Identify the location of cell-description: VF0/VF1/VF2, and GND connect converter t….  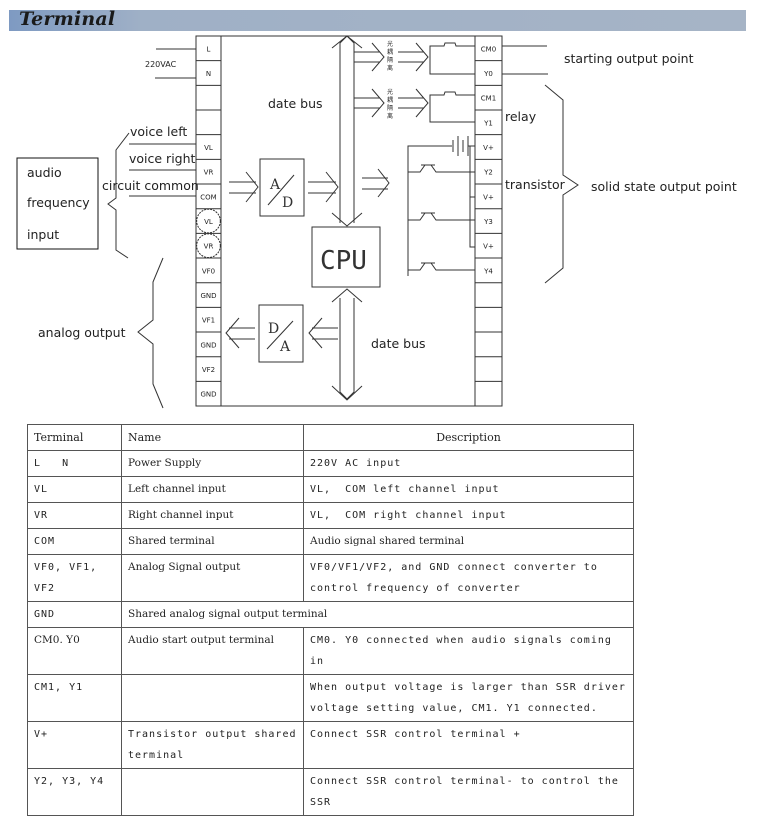
(468, 578).